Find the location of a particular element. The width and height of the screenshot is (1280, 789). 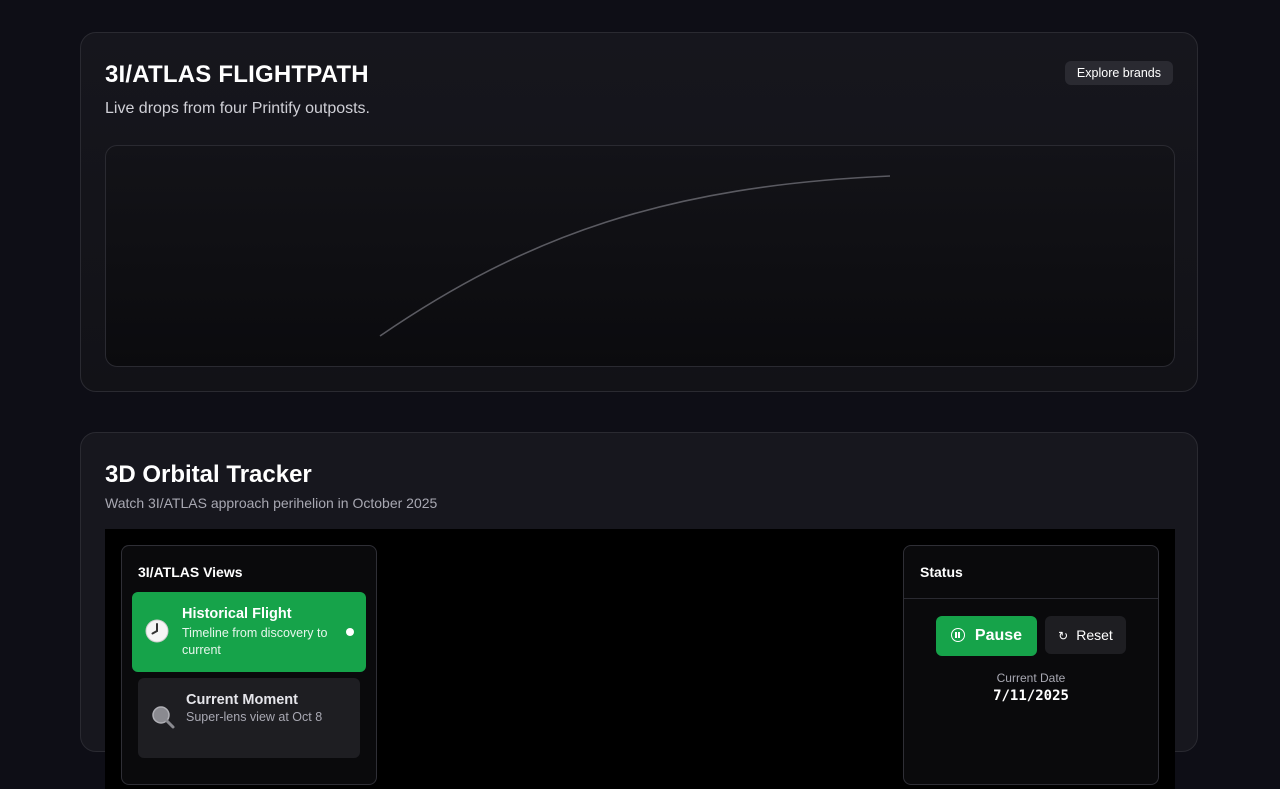

flightpath-title: 3I/ATLAS FLIGHTPATH is located at coordinates (237, 74).